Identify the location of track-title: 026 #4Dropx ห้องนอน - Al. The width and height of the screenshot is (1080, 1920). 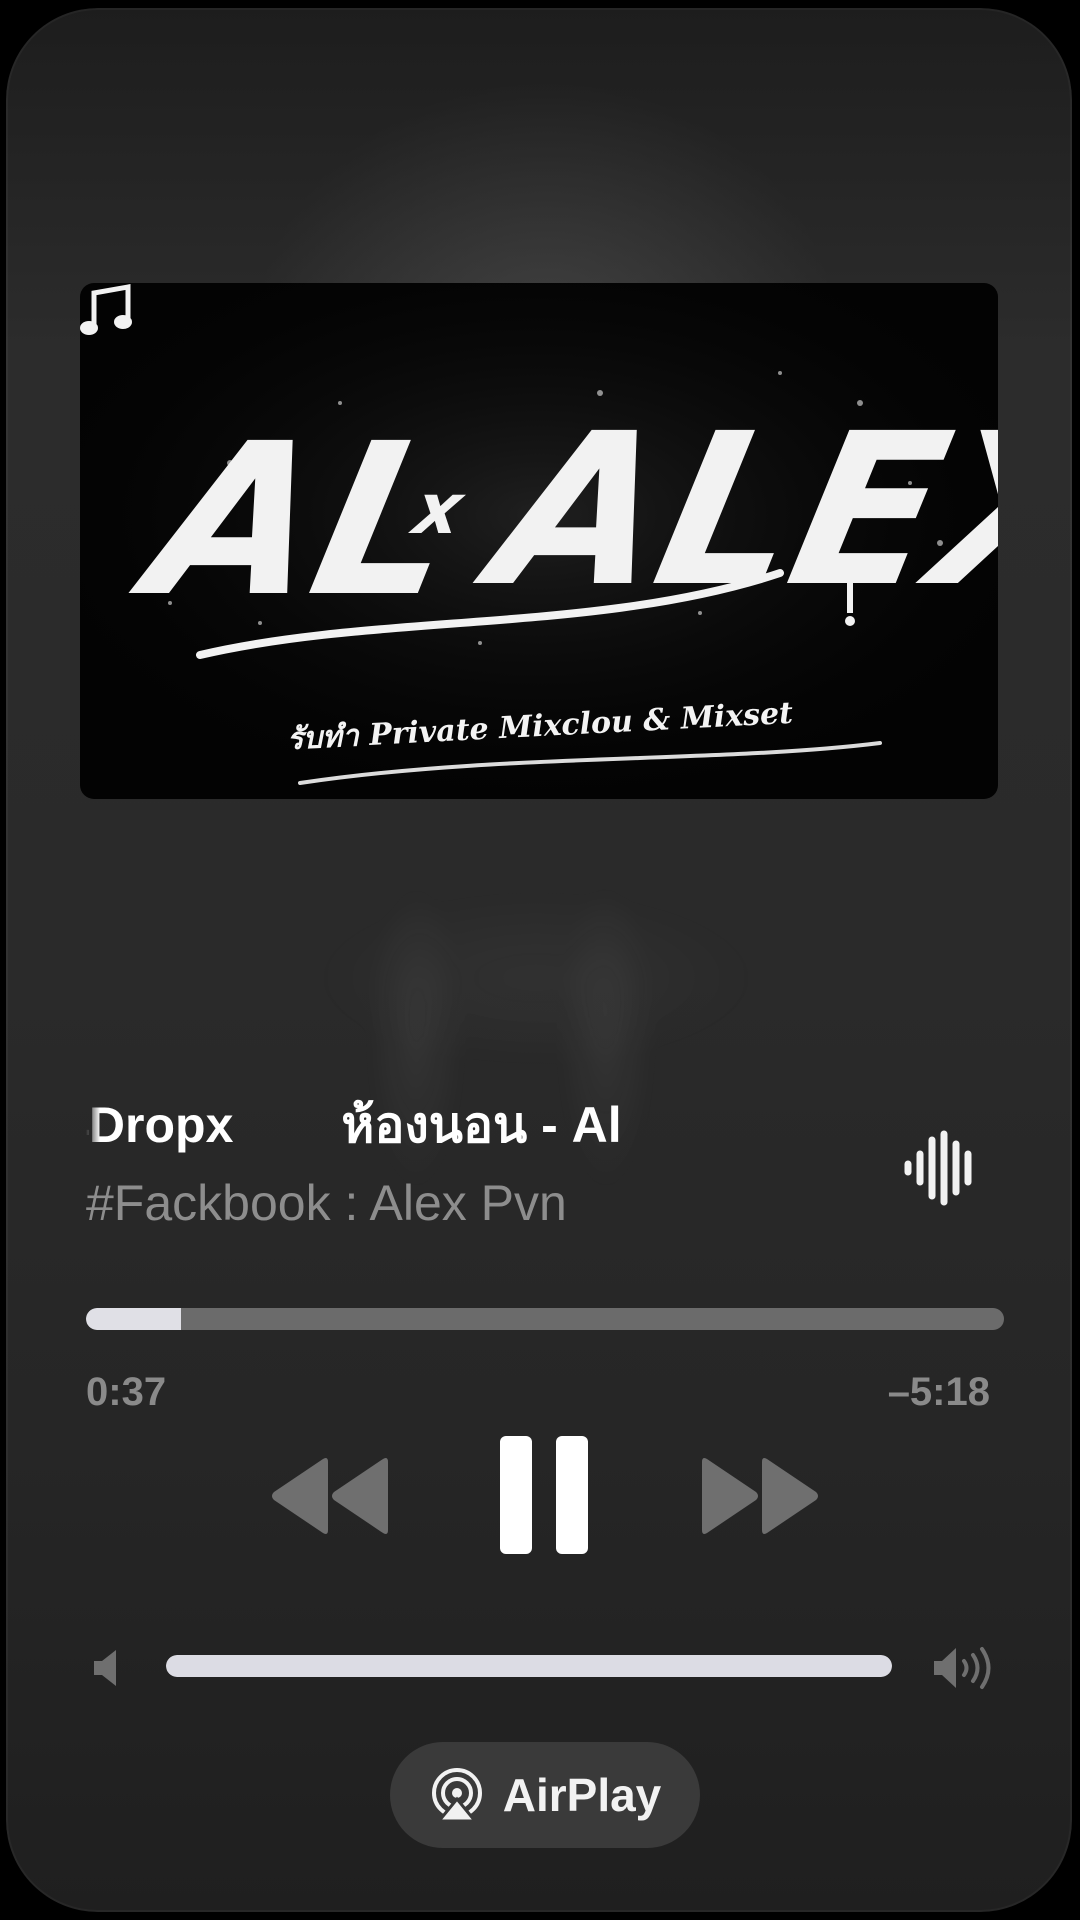
(354, 1125).